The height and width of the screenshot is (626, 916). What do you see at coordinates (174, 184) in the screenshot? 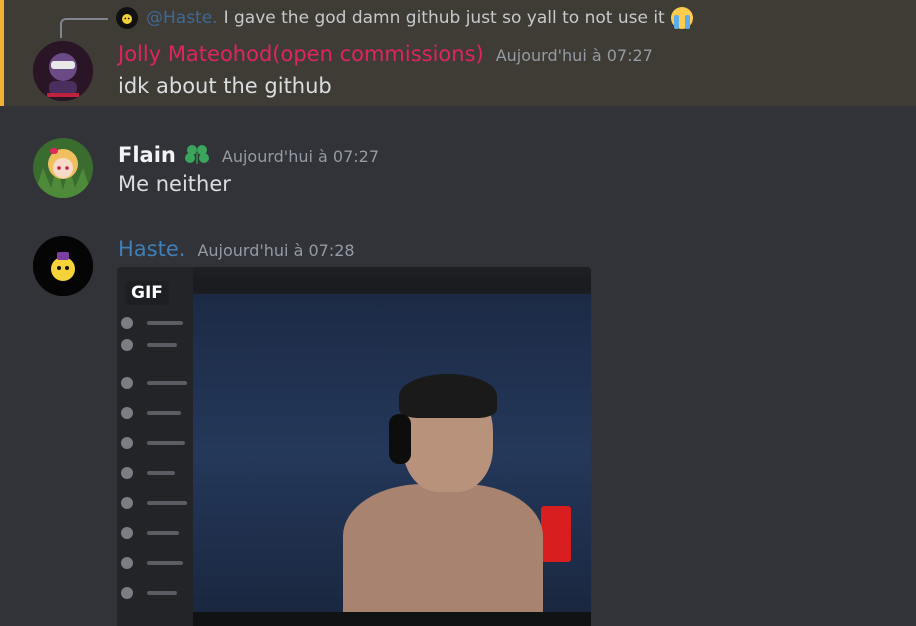
I see `message-content: Me neither` at bounding box center [174, 184].